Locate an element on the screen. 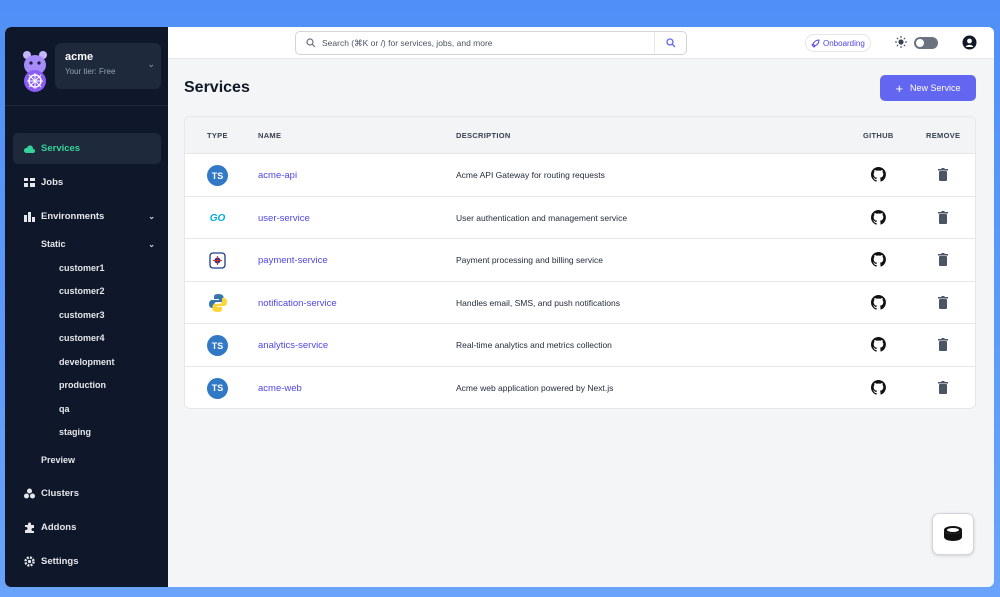 Image resolution: width=1000 pixels, height=597 pixels. plus-icon: + is located at coordinates (899, 88).